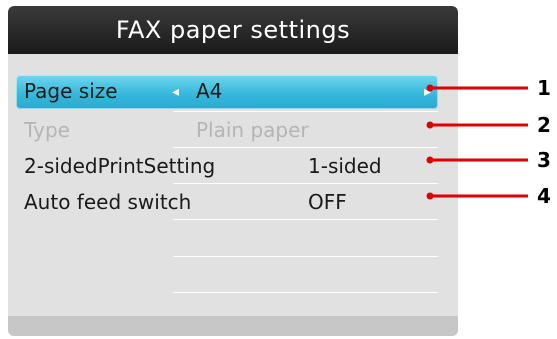 This screenshot has width=557, height=339. I want to click on callout-lines, so click(477, 142).